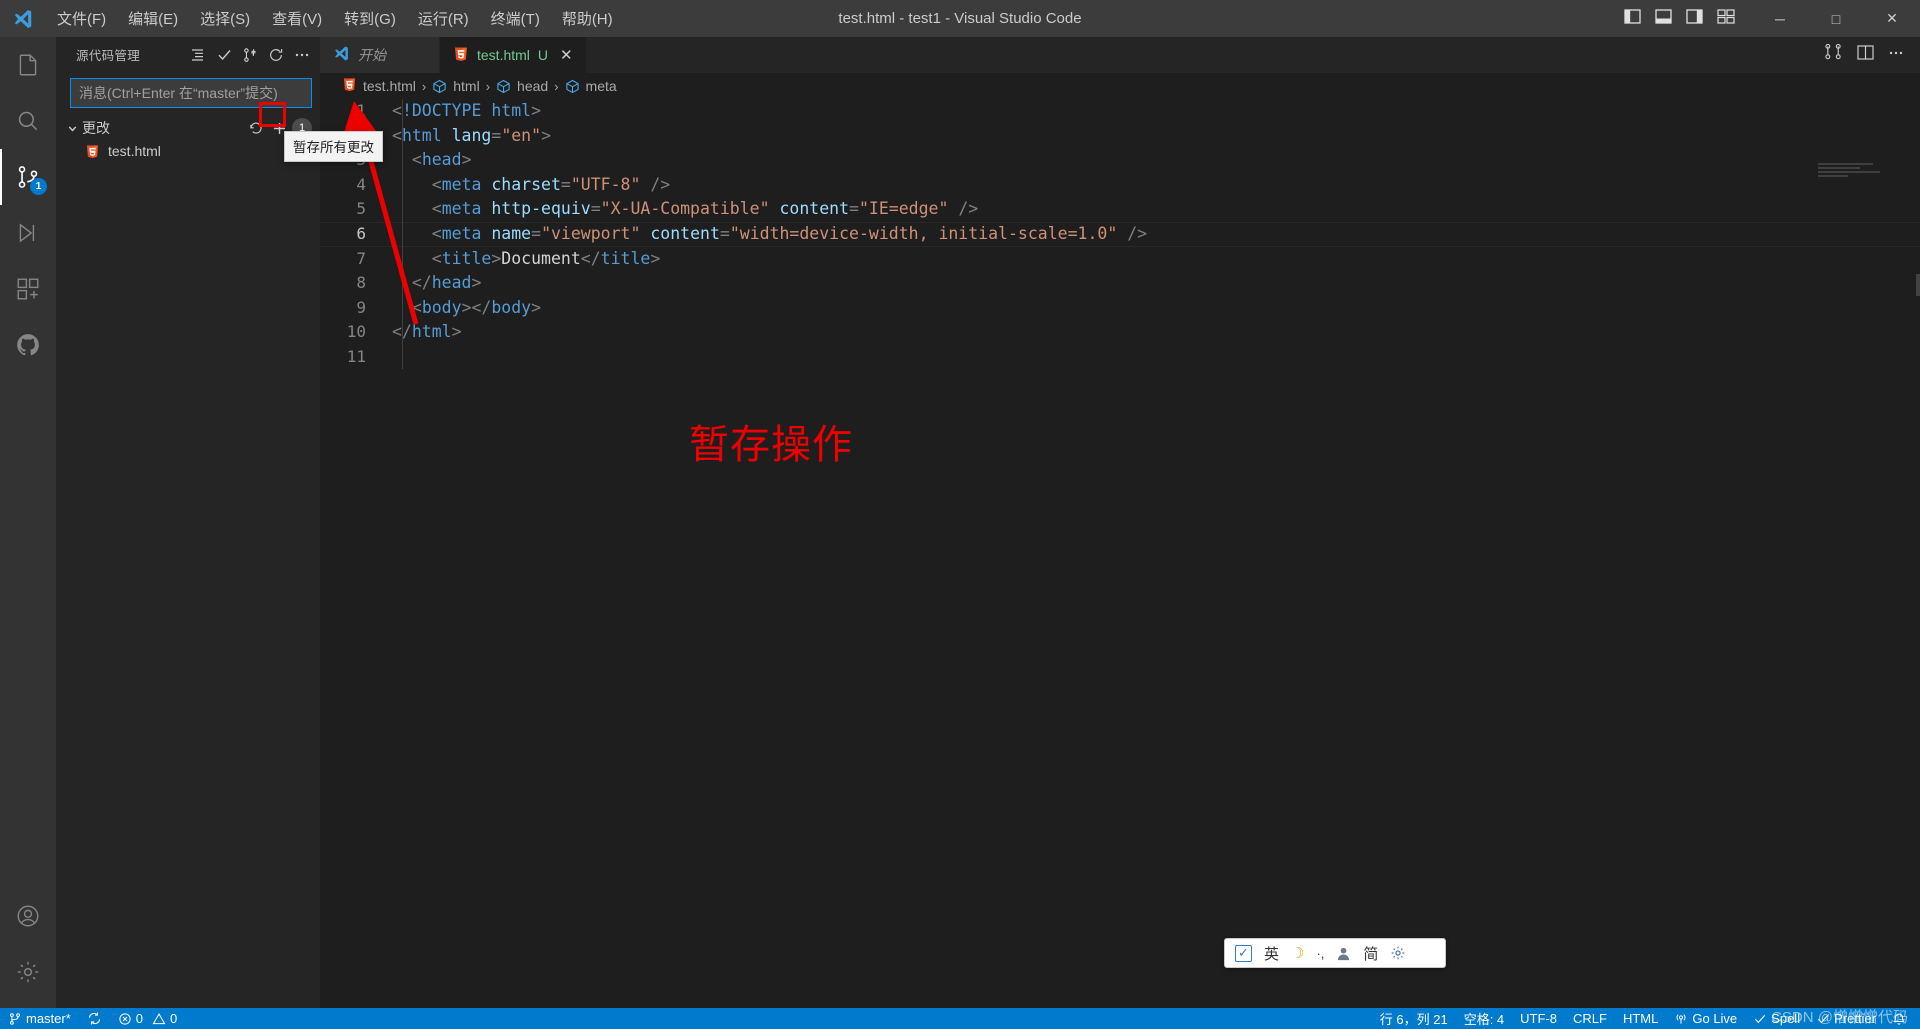 The width and height of the screenshot is (1920, 1029). Describe the element at coordinates (1862, 183) in the screenshot. I see `minimap` at that location.